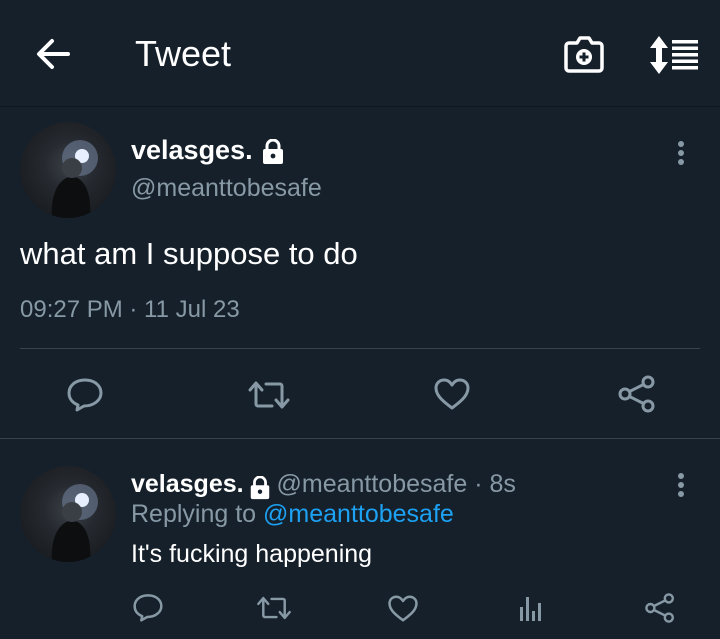 The width and height of the screenshot is (720, 639). I want to click on reply-avatar, so click(68, 514).